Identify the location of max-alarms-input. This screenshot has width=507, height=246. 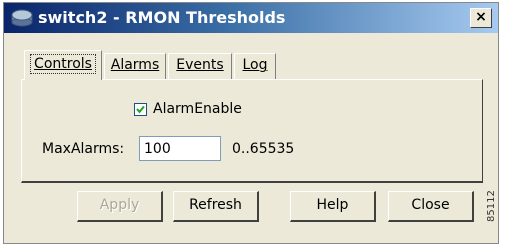
(180, 148).